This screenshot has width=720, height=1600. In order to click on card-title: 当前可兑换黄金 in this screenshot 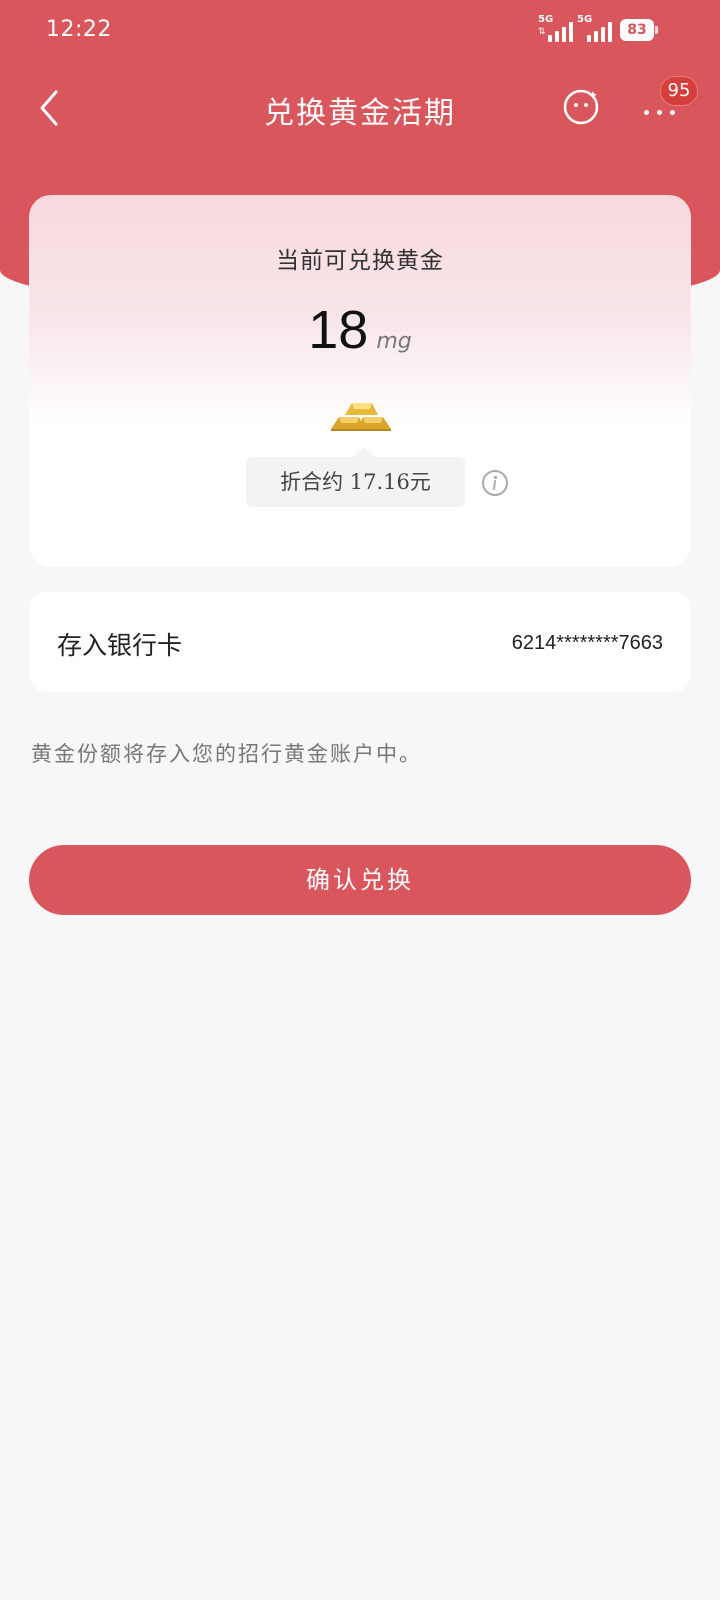, I will do `click(360, 261)`.